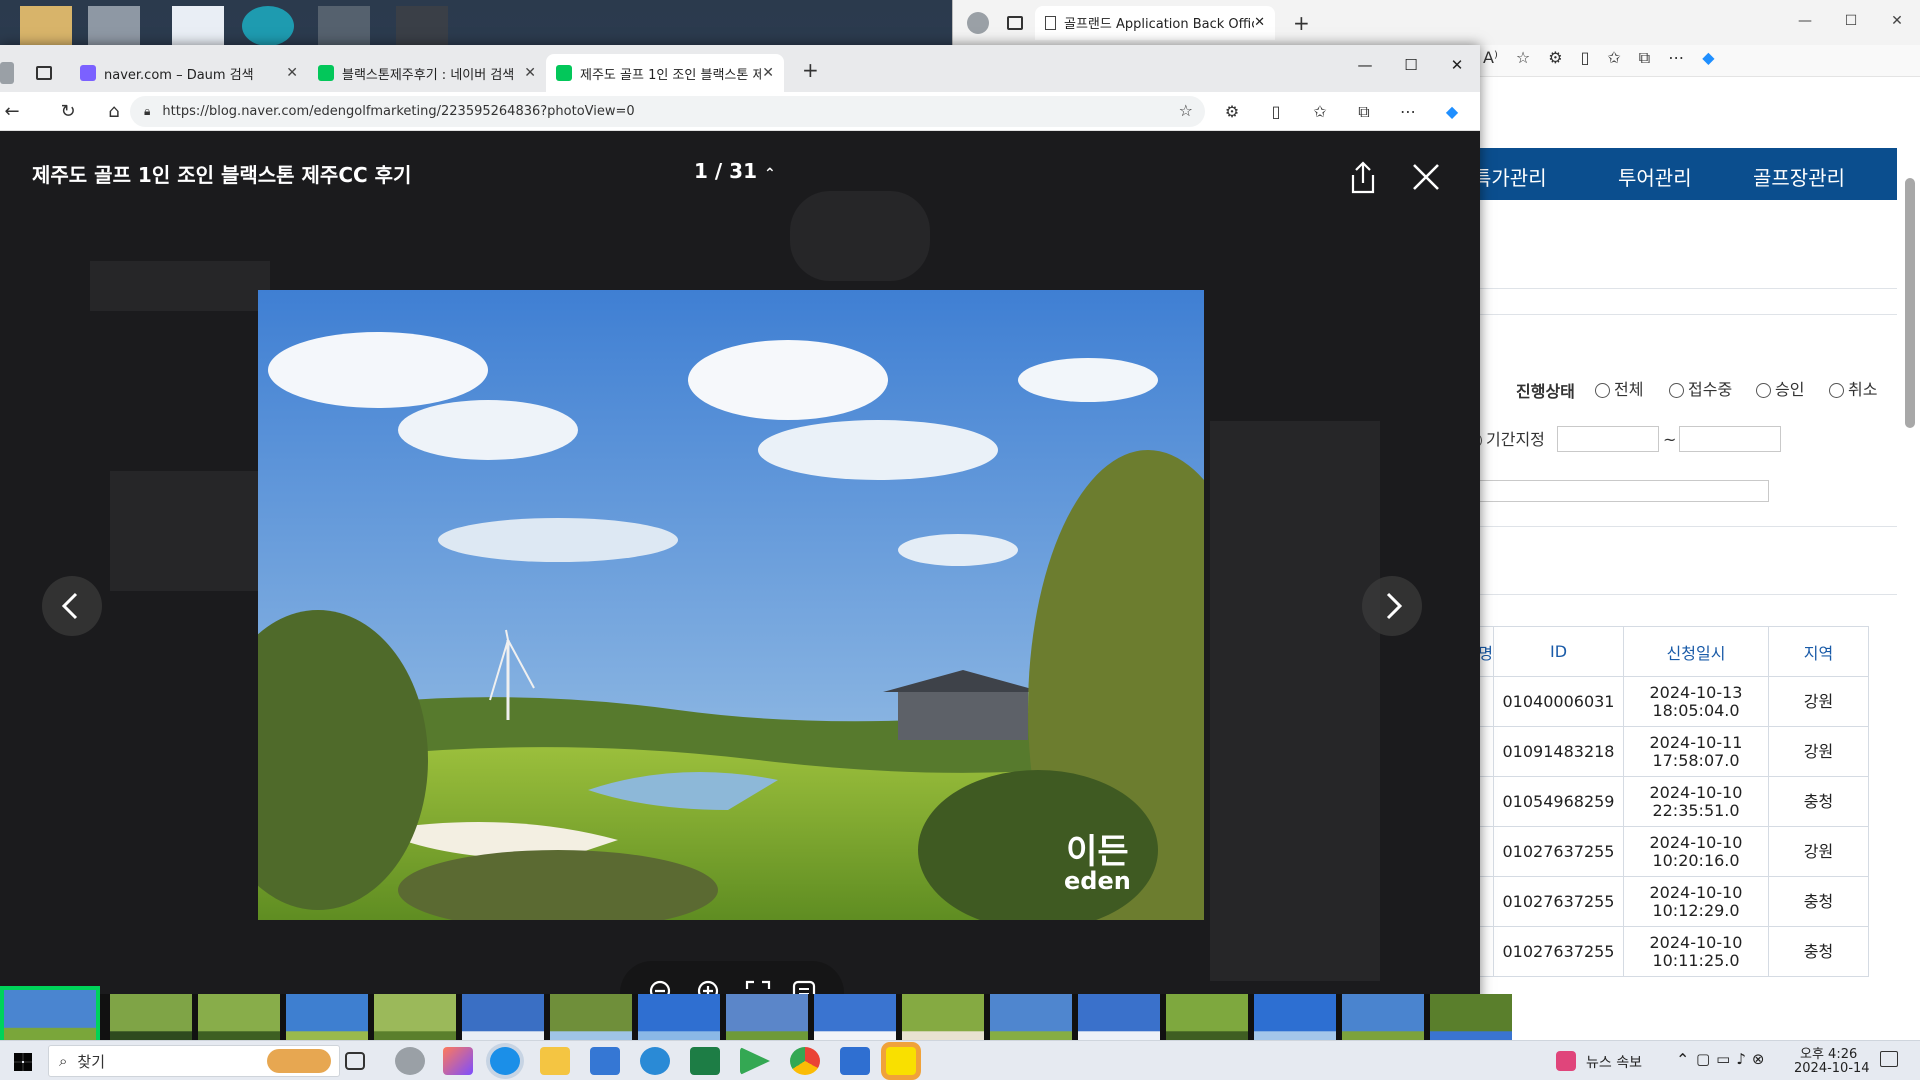  I want to click on table-row: 동식010549682592024-10-1022:35:51.0충청, so click(1651, 801).